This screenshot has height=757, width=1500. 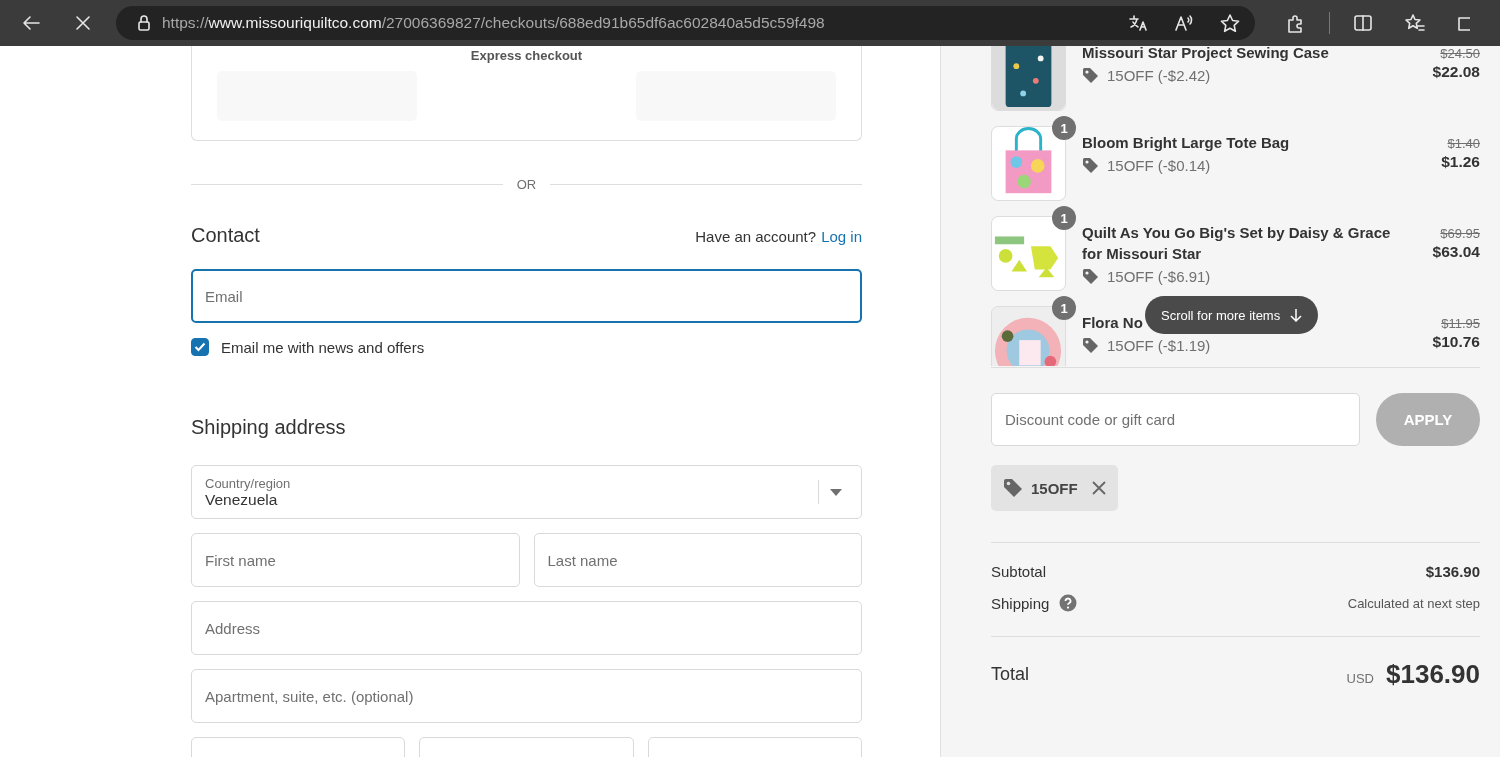 I want to click on selected-value: Venezuela, so click(x=241, y=499).